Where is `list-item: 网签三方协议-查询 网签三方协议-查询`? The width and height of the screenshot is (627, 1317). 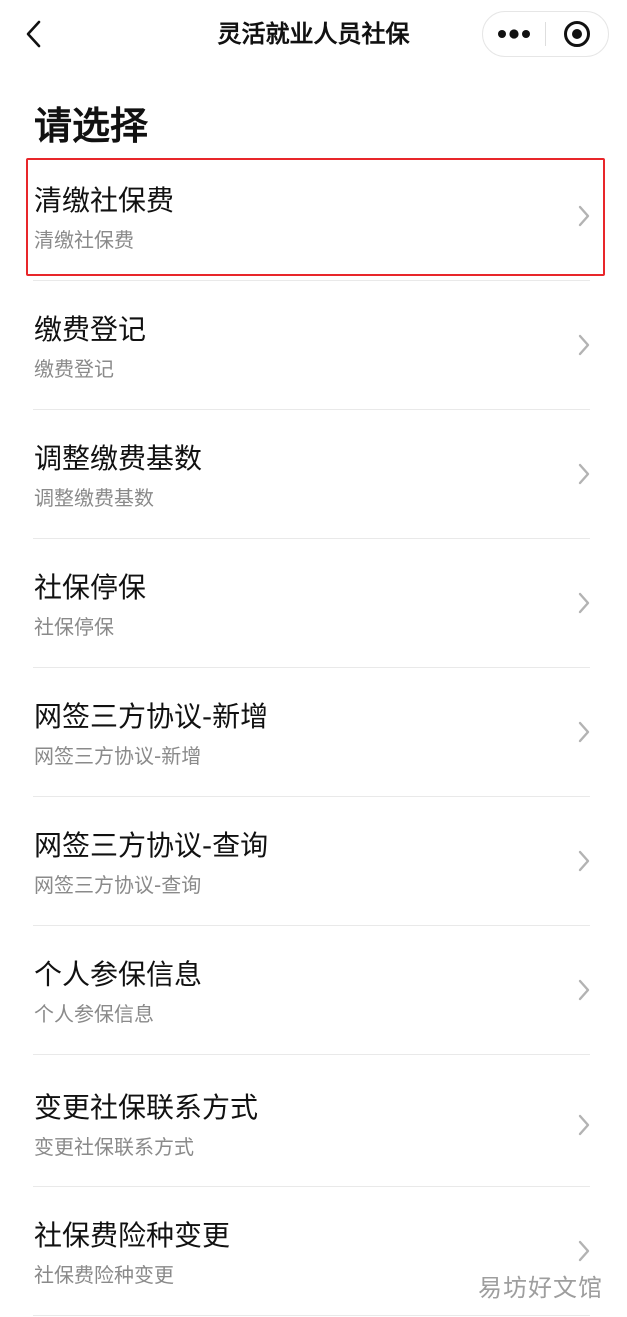
list-item: 网签三方协议-查询 网签三方协议-查询 is located at coordinates (313, 861).